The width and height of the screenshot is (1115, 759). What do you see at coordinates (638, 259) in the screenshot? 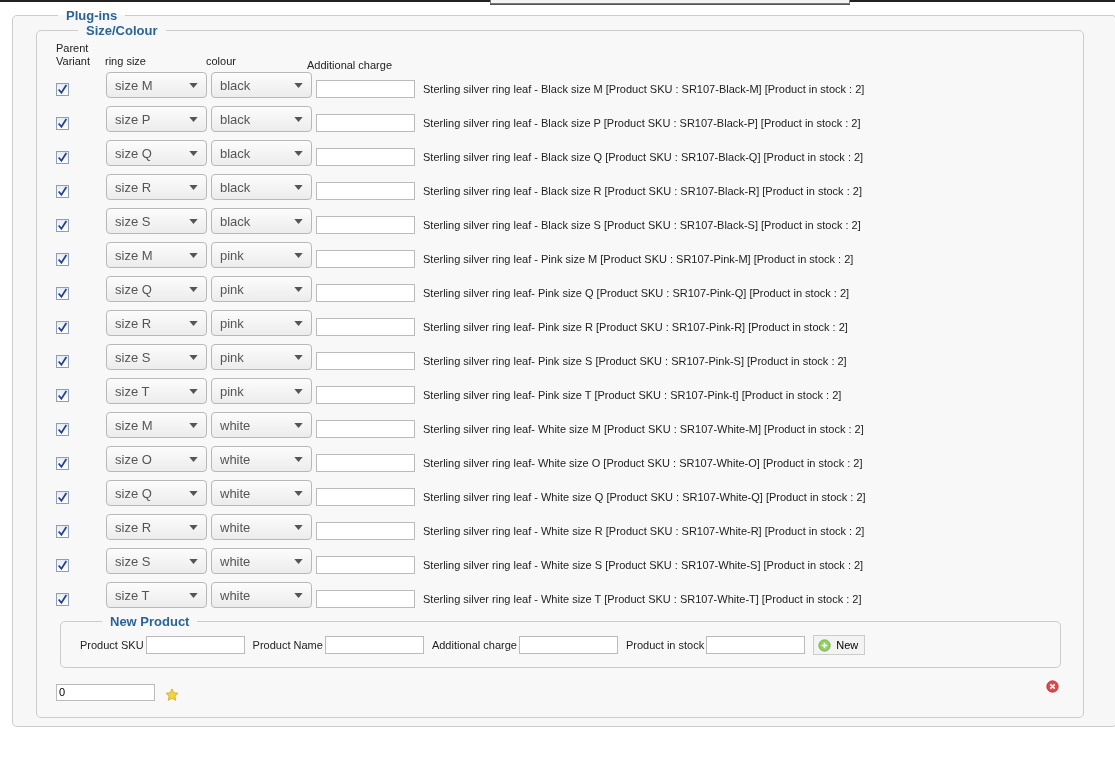
I see `variant-description: Sterling silver ring leaf - Pink size M [Product SKU : SR107-Pink-M] [Product in stock : 2]` at bounding box center [638, 259].